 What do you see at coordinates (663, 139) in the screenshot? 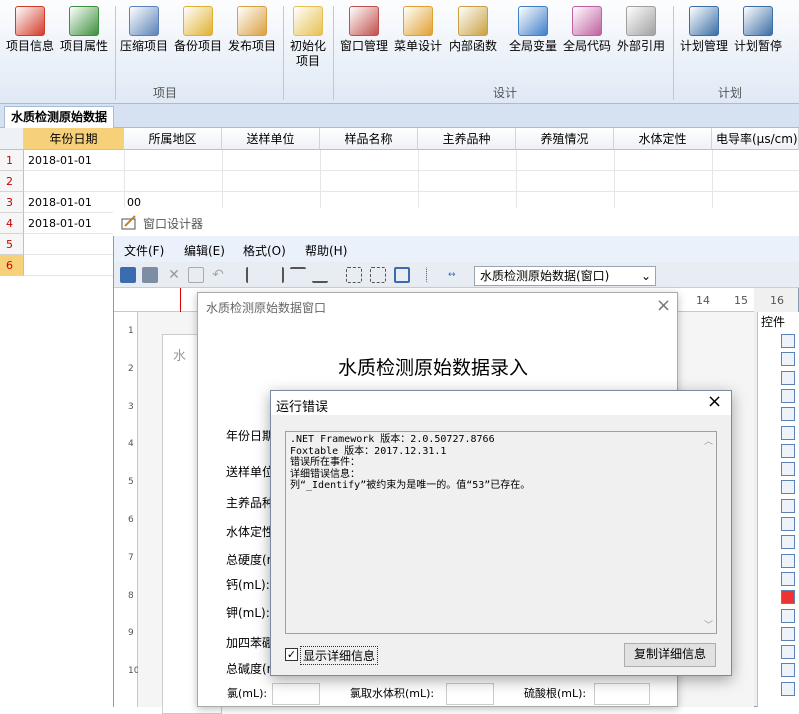
I see `column-header-water-type: 水体定性` at bounding box center [663, 139].